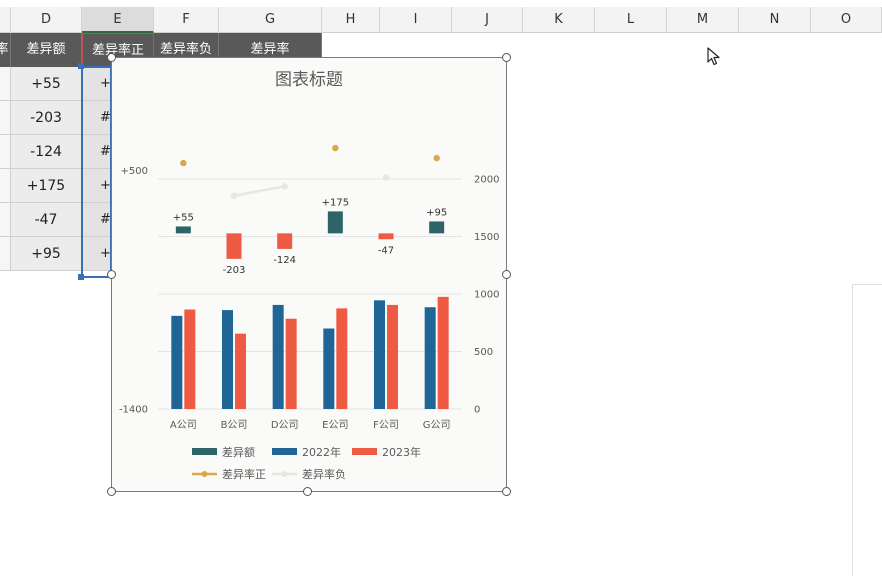  Describe the element at coordinates (846, 20) in the screenshot. I see `column-header-o: O` at that location.